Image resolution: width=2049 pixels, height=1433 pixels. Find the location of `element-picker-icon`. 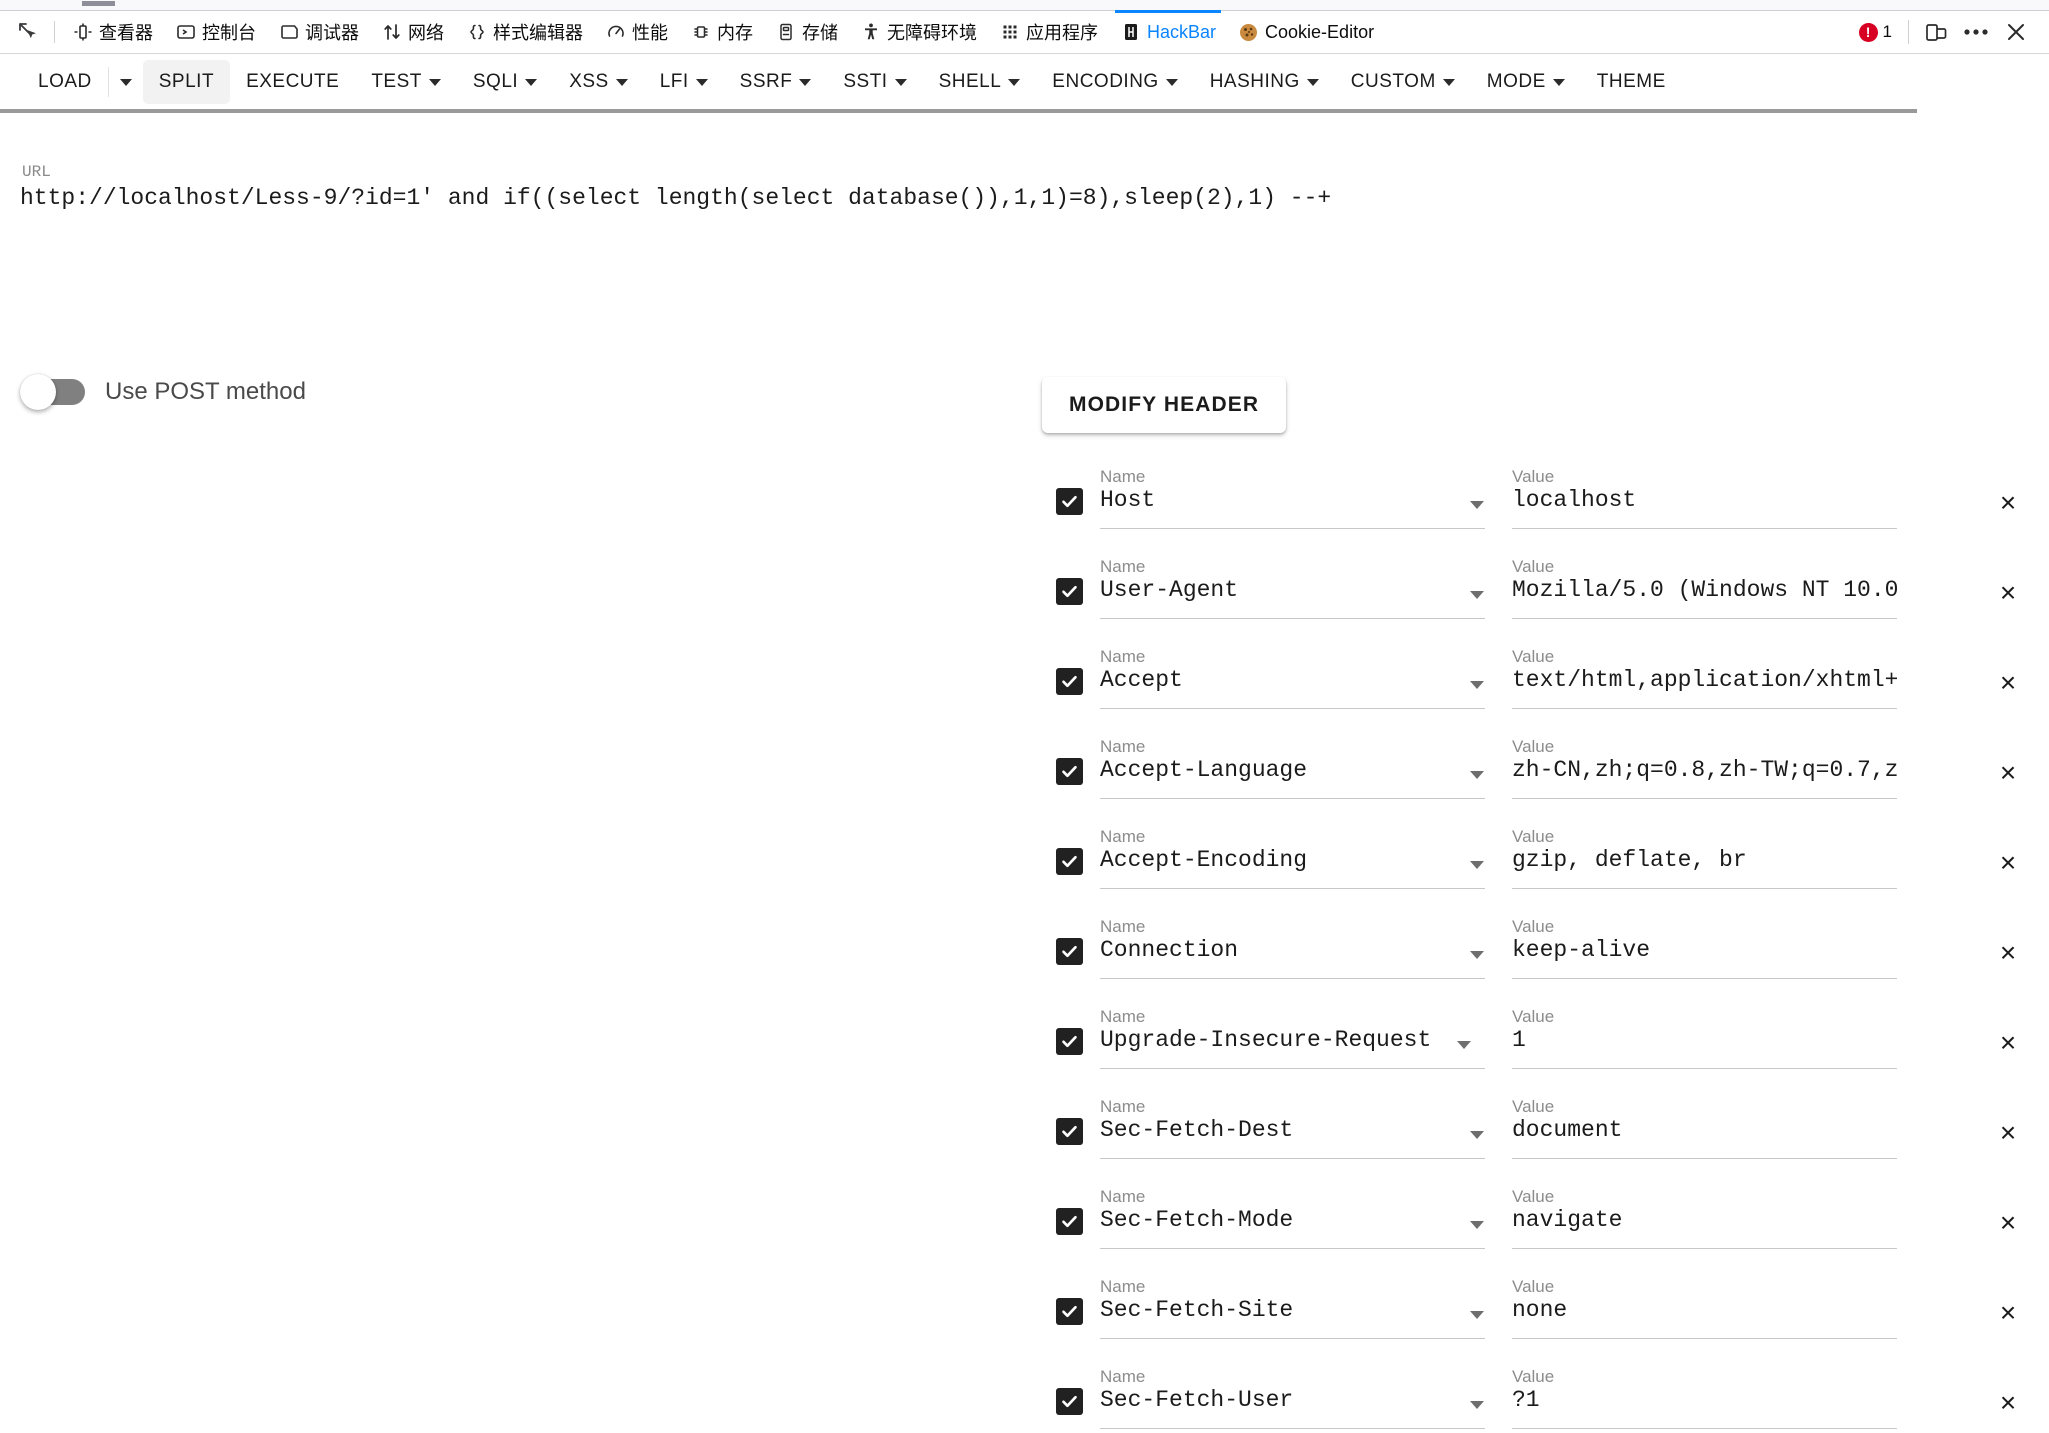

element-picker-icon is located at coordinates (28, 32).